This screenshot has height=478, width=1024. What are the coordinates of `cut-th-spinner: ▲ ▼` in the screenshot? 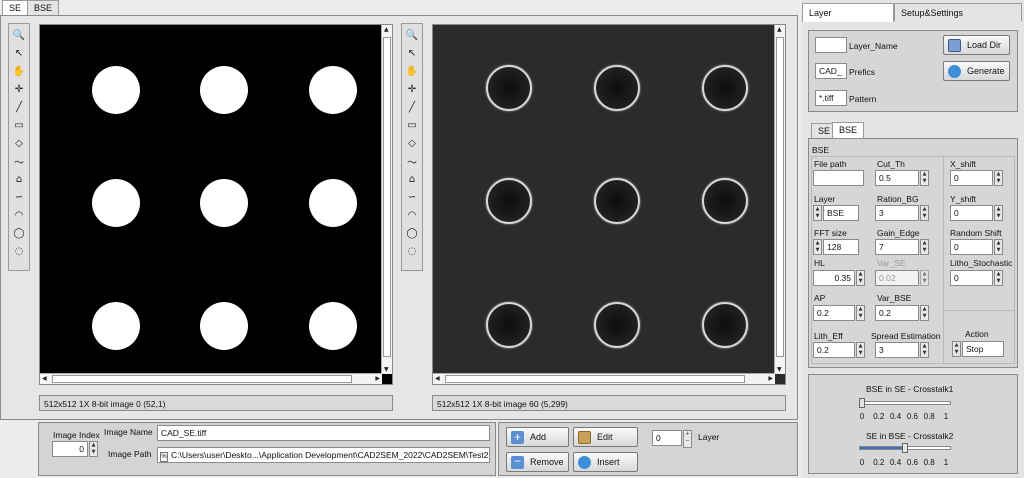 It's located at (924, 178).